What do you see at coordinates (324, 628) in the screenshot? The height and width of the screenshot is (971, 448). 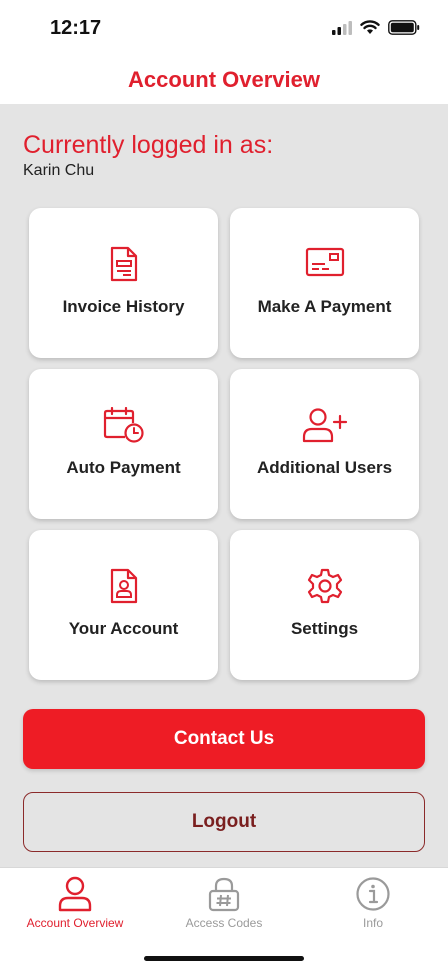 I see `settings-label: Settings` at bounding box center [324, 628].